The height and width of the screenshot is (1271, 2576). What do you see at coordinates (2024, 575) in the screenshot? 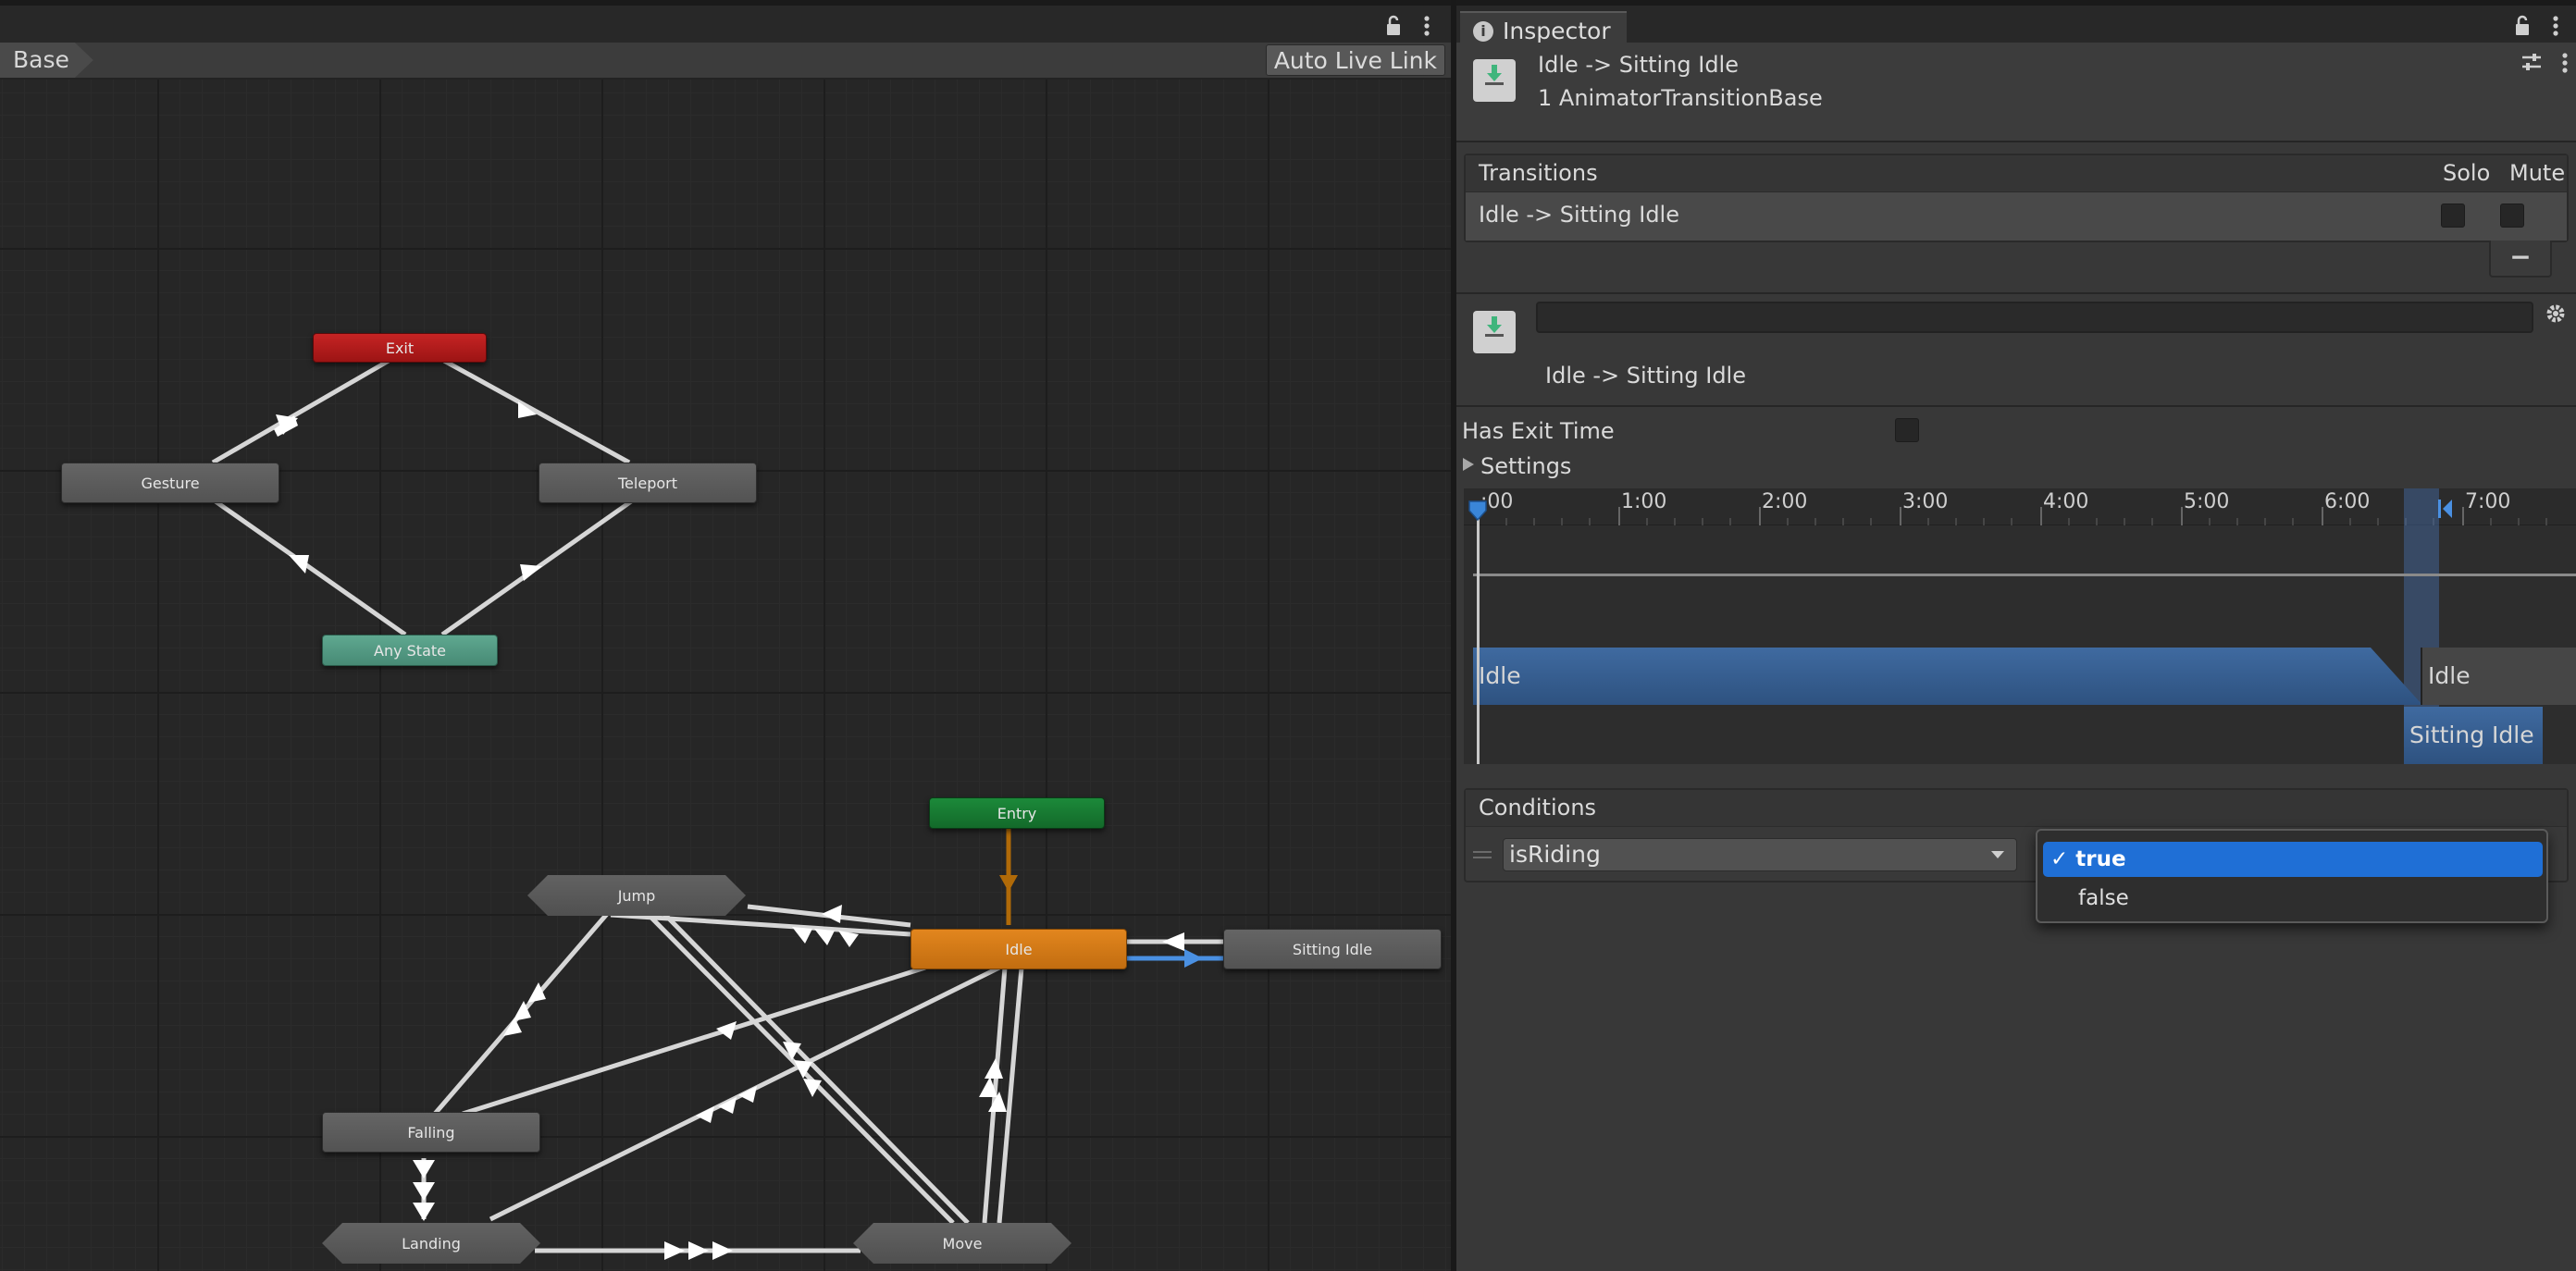
I see `parameter-curve-line` at bounding box center [2024, 575].